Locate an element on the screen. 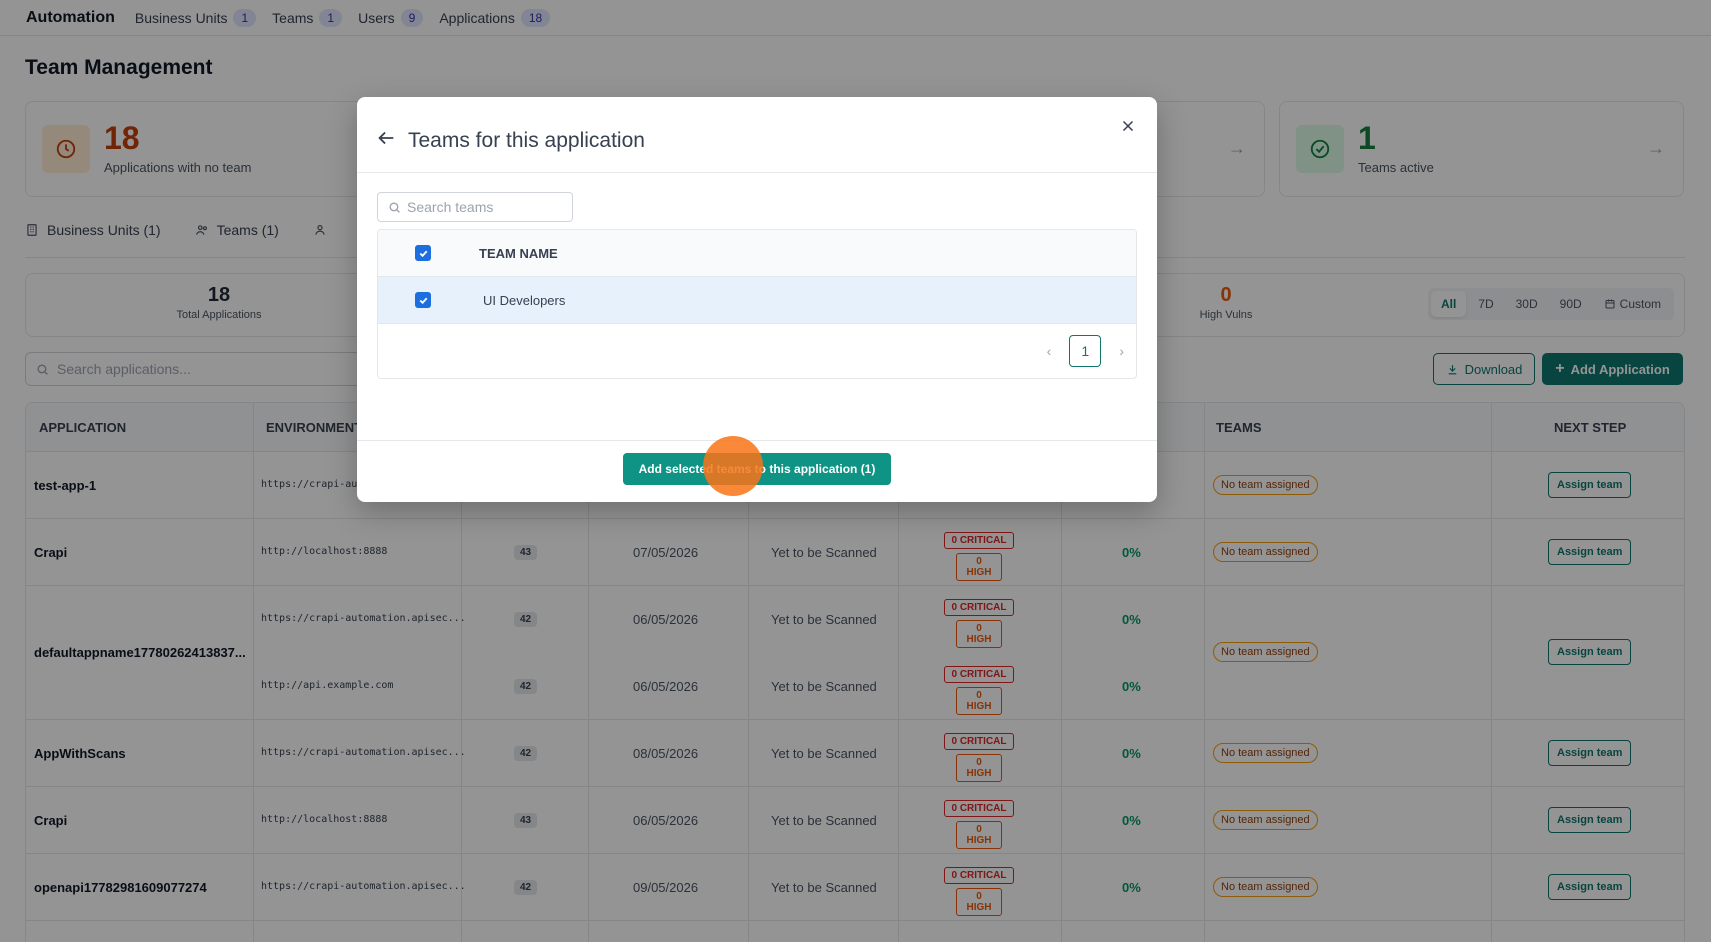 This screenshot has height=942, width=1711. close-icon is located at coordinates (1128, 128).